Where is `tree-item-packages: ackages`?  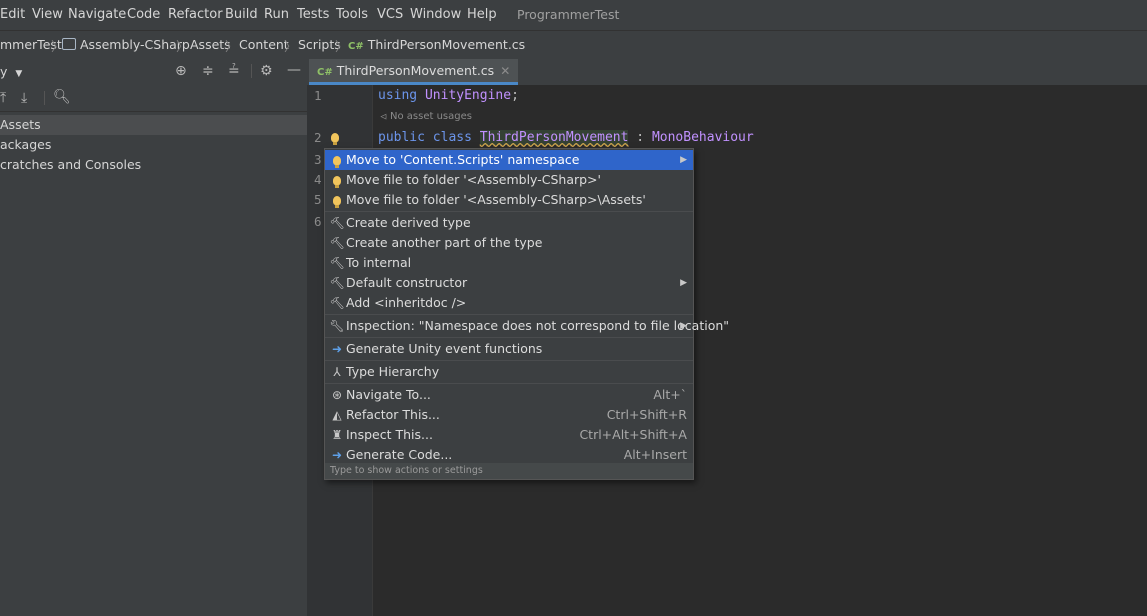
tree-item-packages: ackages is located at coordinates (153, 145).